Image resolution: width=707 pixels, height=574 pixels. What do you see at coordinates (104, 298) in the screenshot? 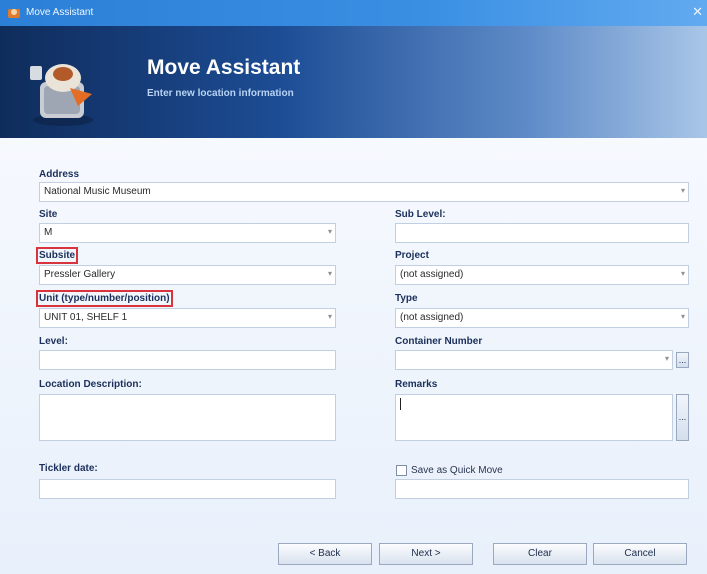
I see `unit-label: Unit (type/number/position)` at bounding box center [104, 298].